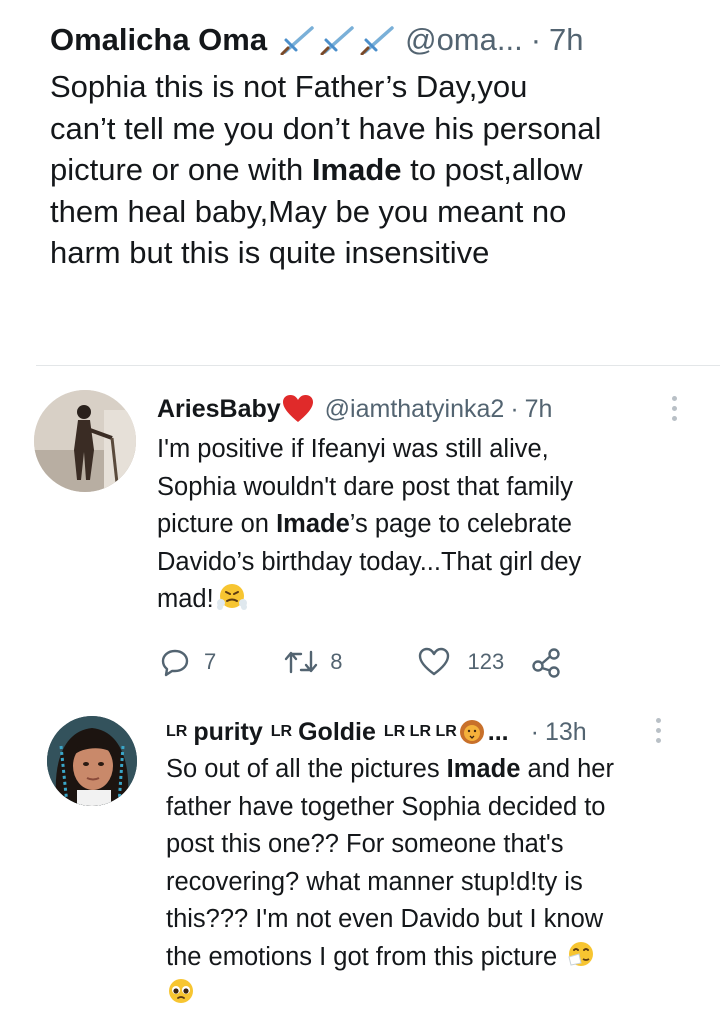 Image resolution: width=720 pixels, height=1014 pixels. I want to click on reply1-author-name: AriesBaby, so click(219, 409).